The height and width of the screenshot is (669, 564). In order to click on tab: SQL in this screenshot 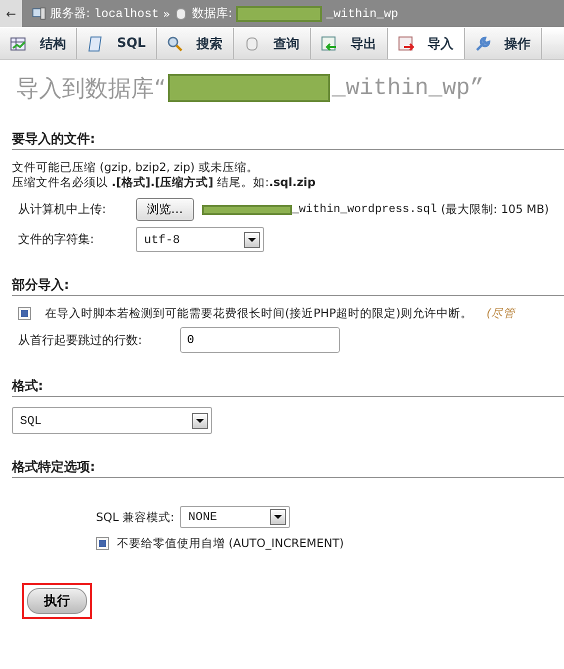, I will do `click(117, 43)`.